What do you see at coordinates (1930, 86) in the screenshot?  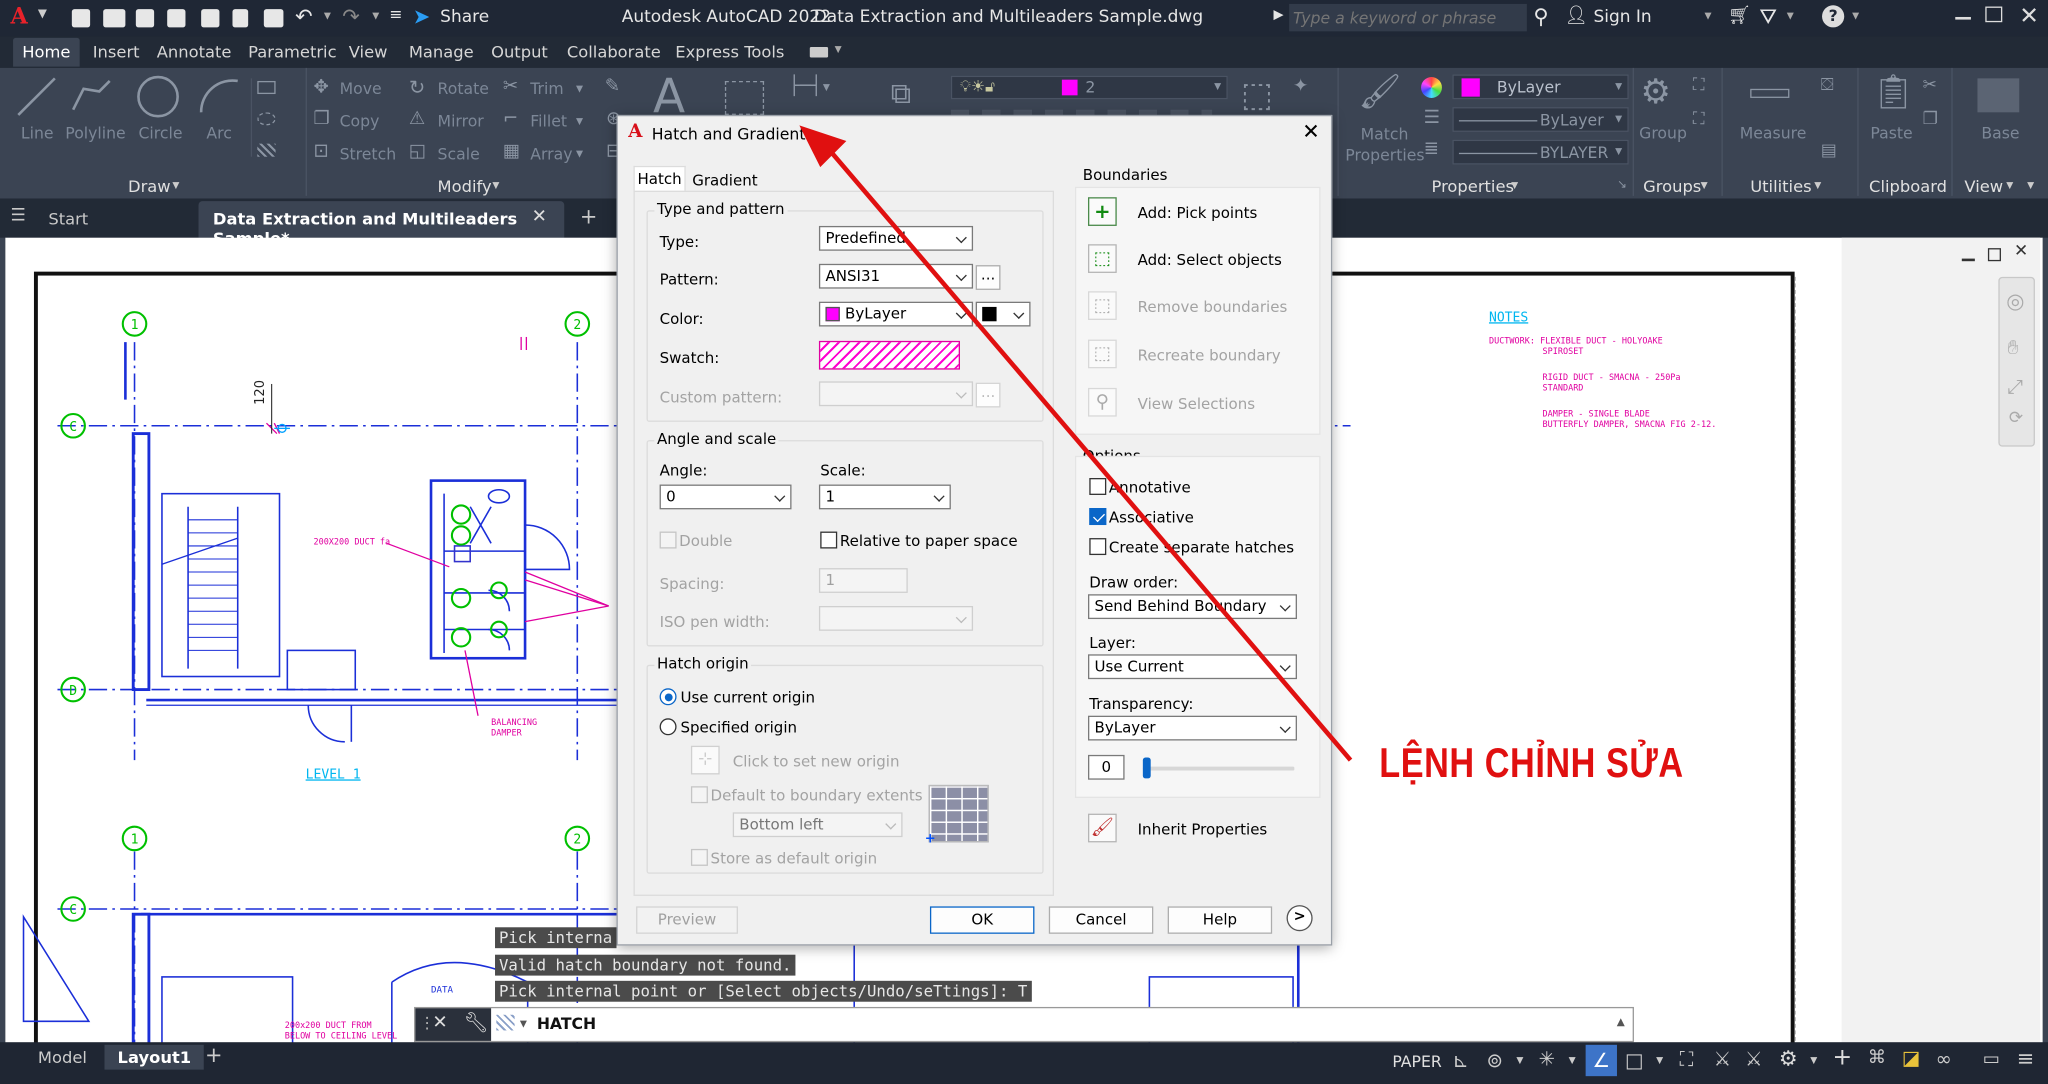 I see `cut-icon: ✂` at bounding box center [1930, 86].